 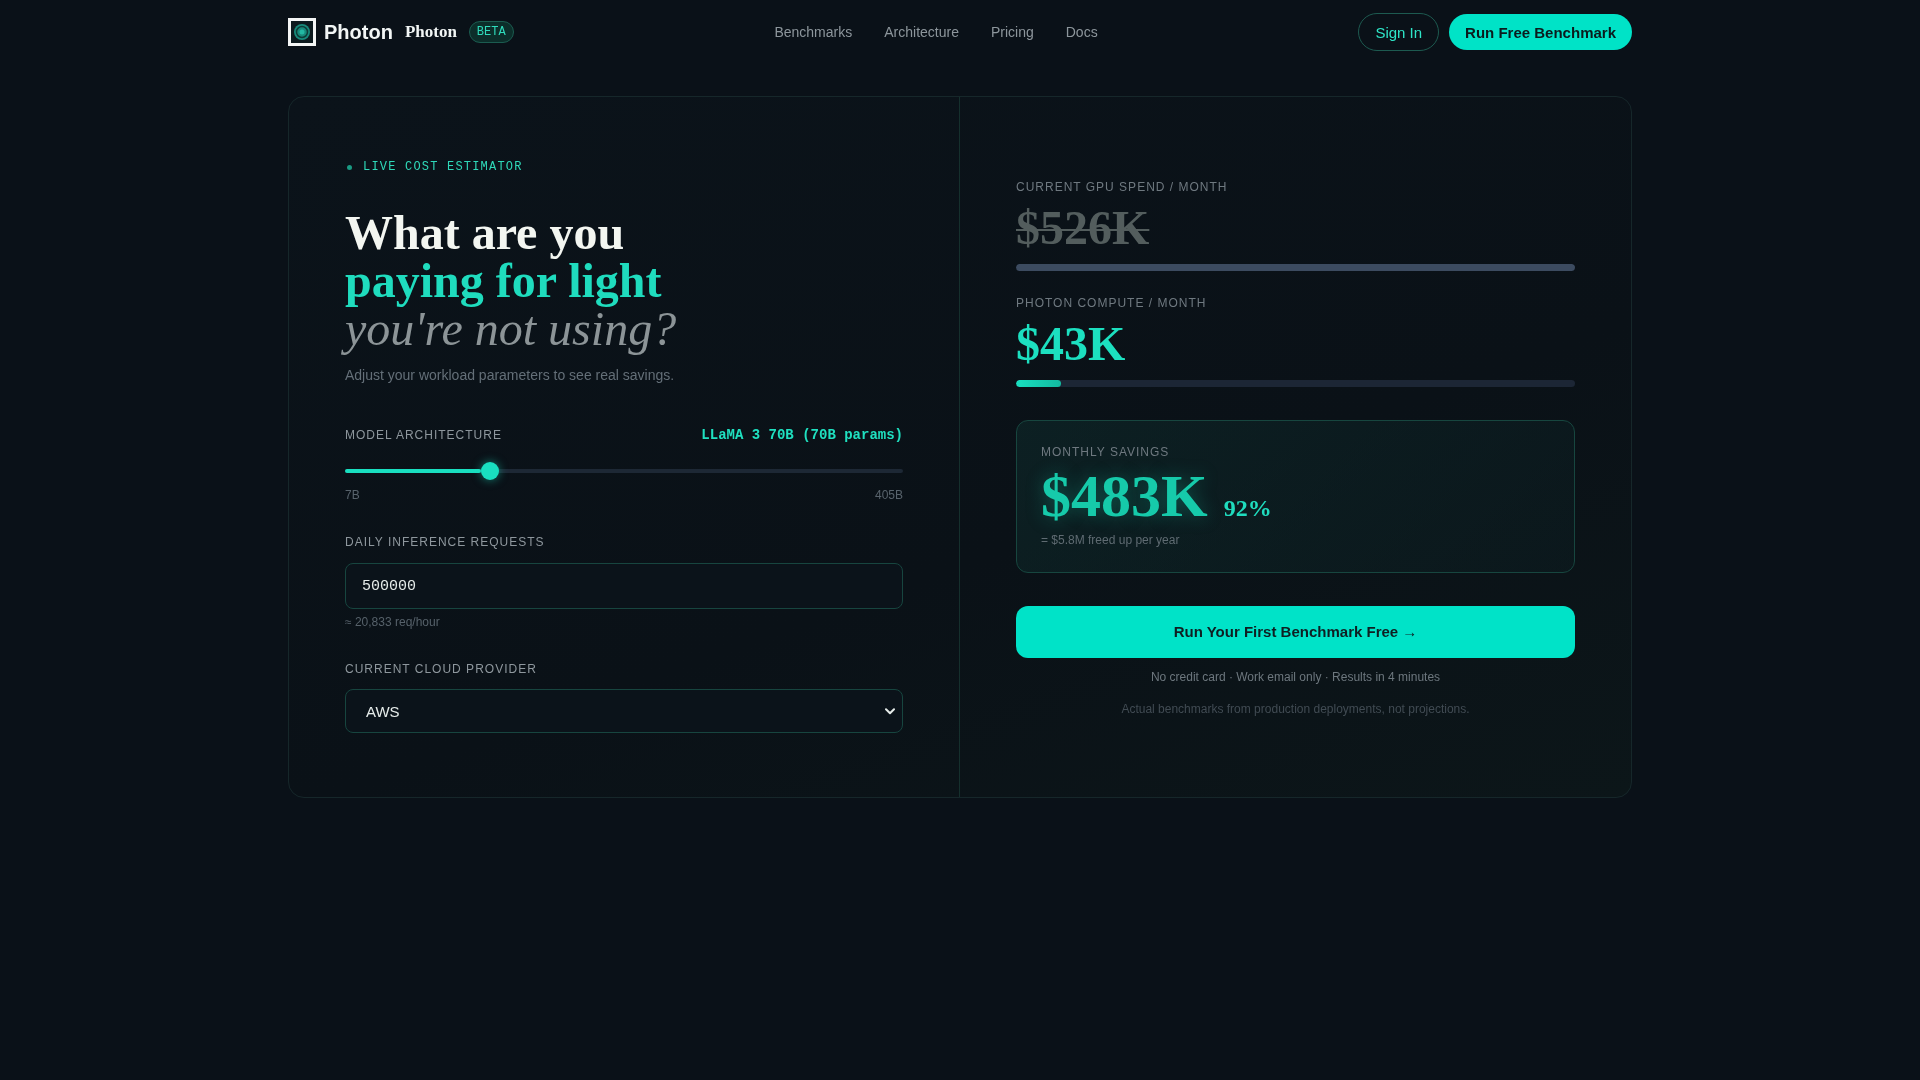 I want to click on previous-cost-amount: $526K, so click(x=1083, y=227).